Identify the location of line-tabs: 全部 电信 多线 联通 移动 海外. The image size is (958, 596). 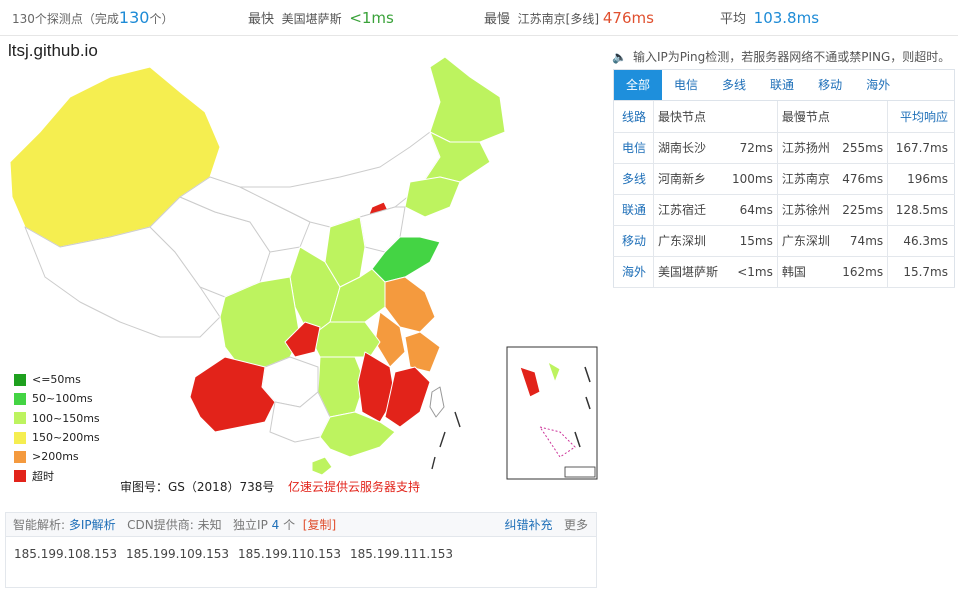
(784, 85).